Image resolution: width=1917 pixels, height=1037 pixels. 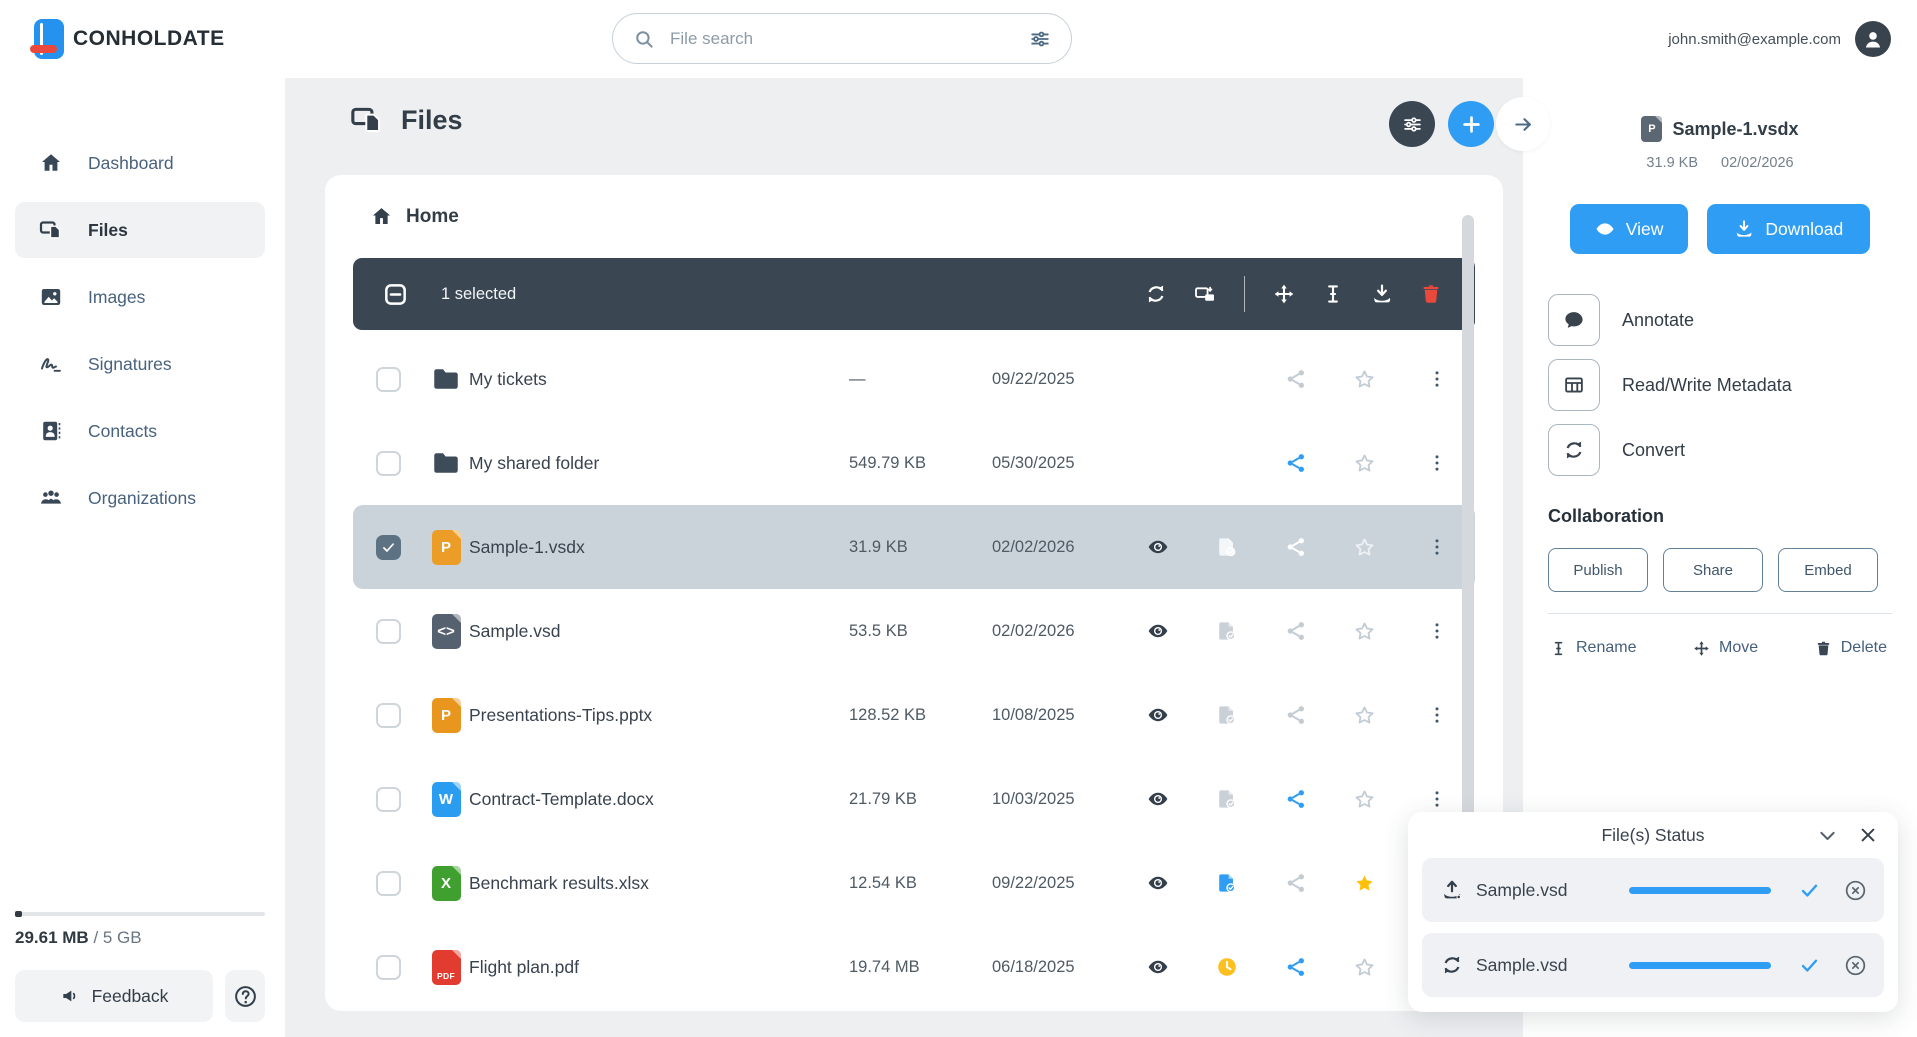 What do you see at coordinates (245, 996) in the screenshot?
I see `help-button` at bounding box center [245, 996].